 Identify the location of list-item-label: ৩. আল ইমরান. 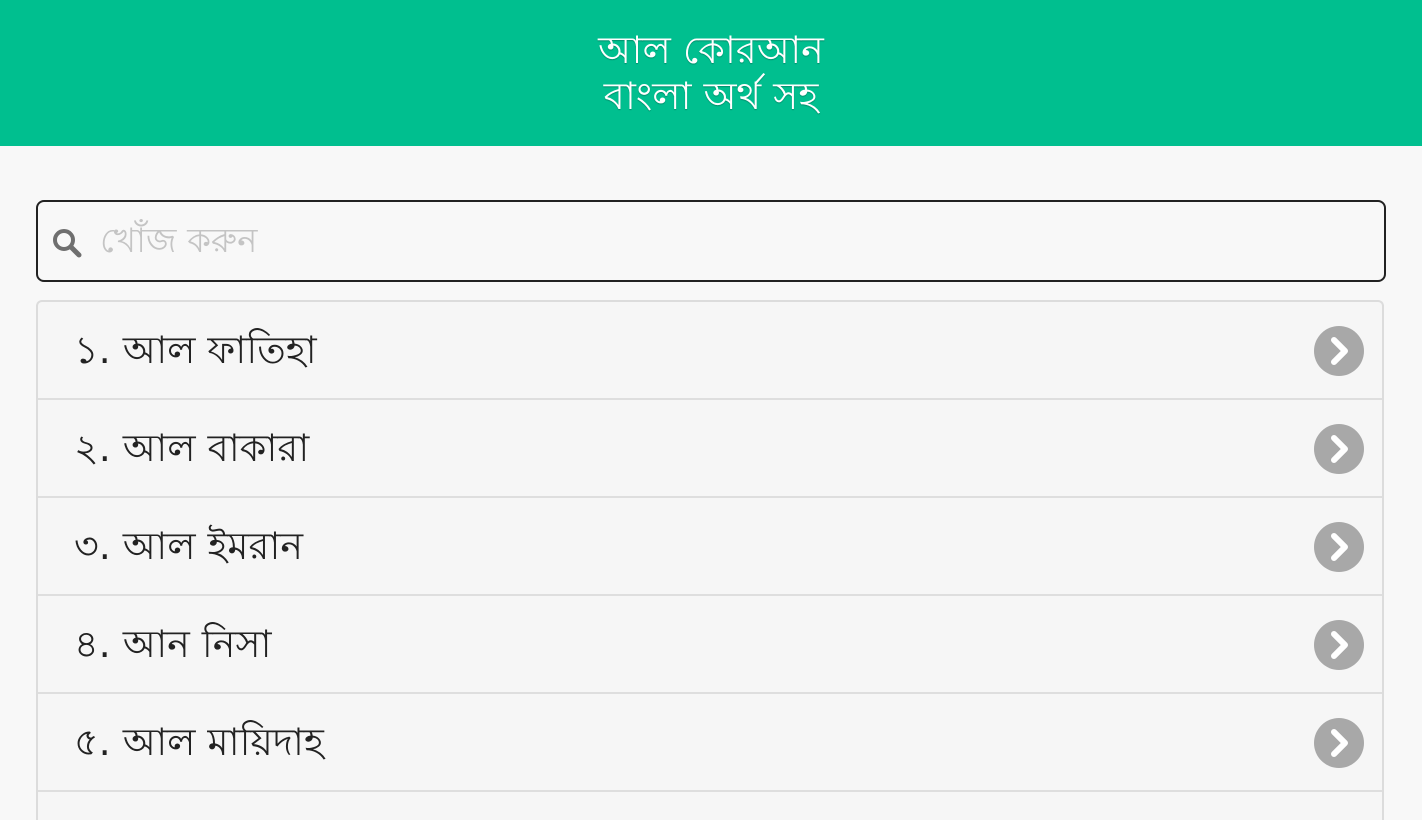
(189, 546).